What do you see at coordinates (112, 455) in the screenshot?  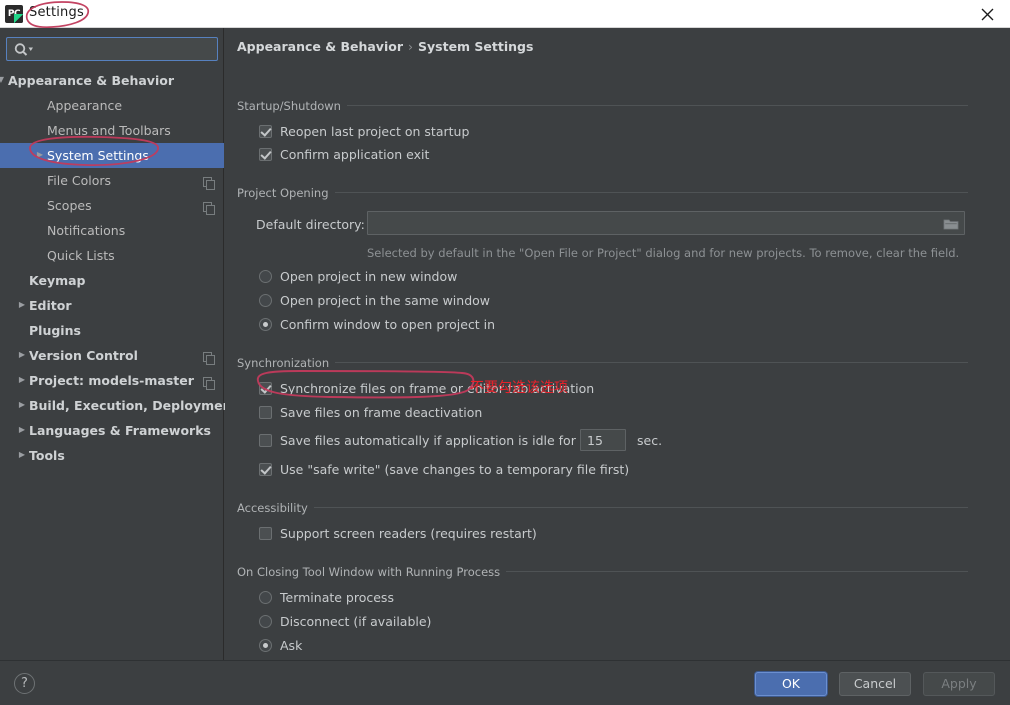 I see `sidebar-item-tools: ▶ Tools` at bounding box center [112, 455].